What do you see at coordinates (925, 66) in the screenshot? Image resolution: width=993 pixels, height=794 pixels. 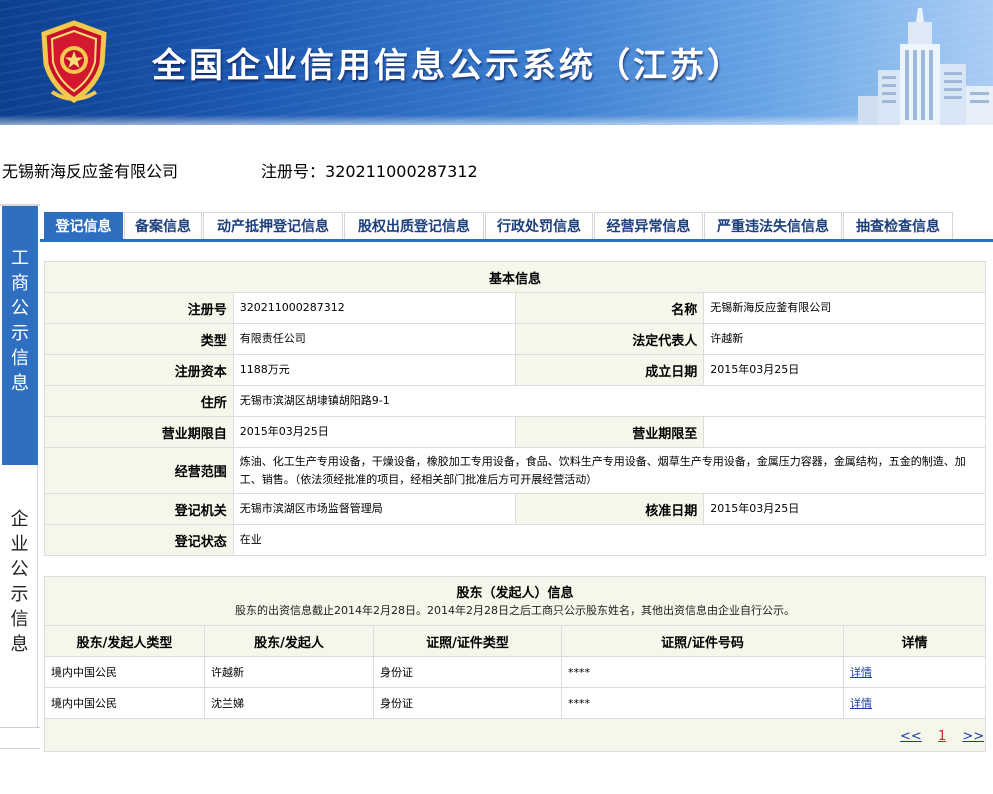 I see `building-icon` at bounding box center [925, 66].